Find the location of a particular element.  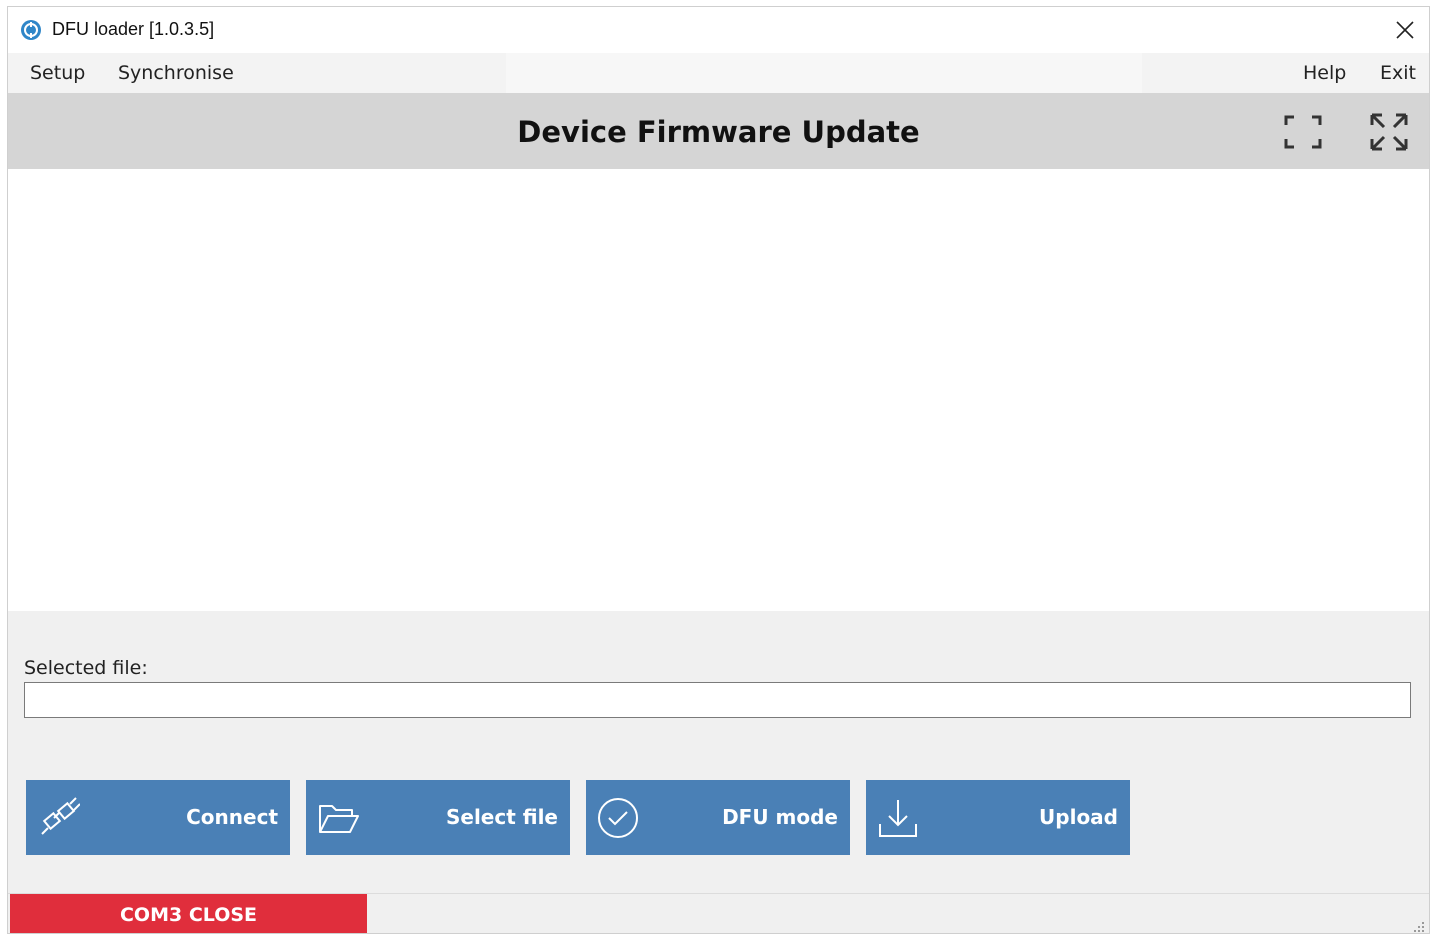

close-icon is located at coordinates (1405, 30).